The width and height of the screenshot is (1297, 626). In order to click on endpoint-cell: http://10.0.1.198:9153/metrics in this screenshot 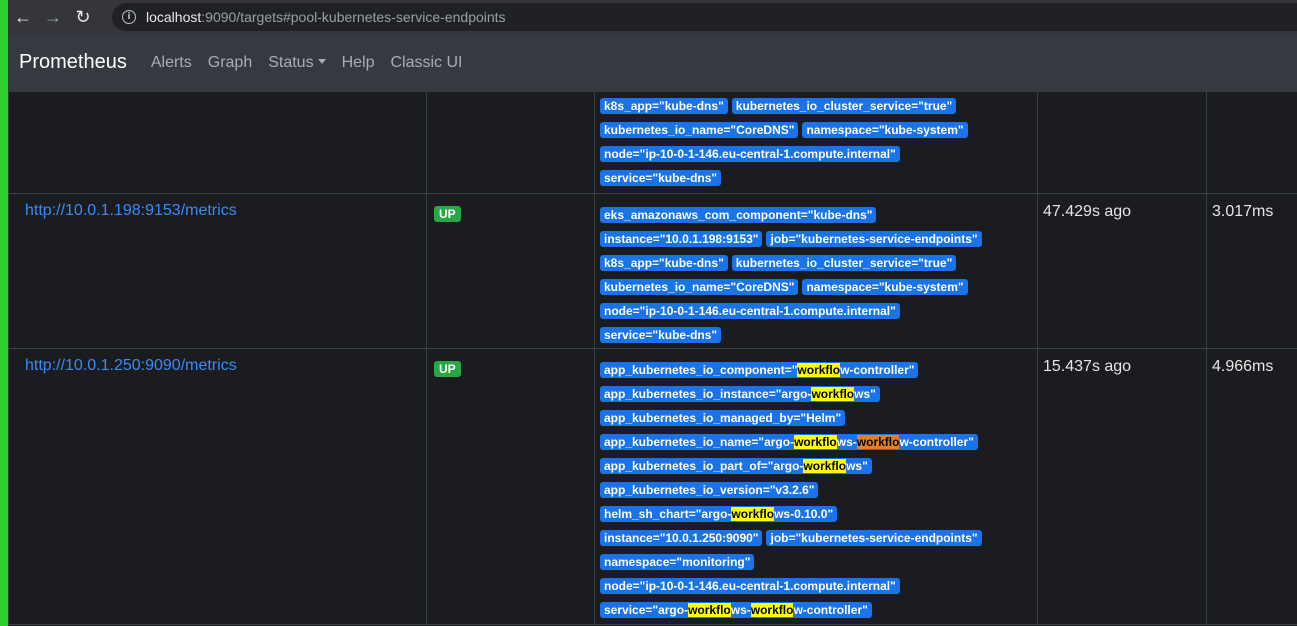, I will do `click(217, 271)`.